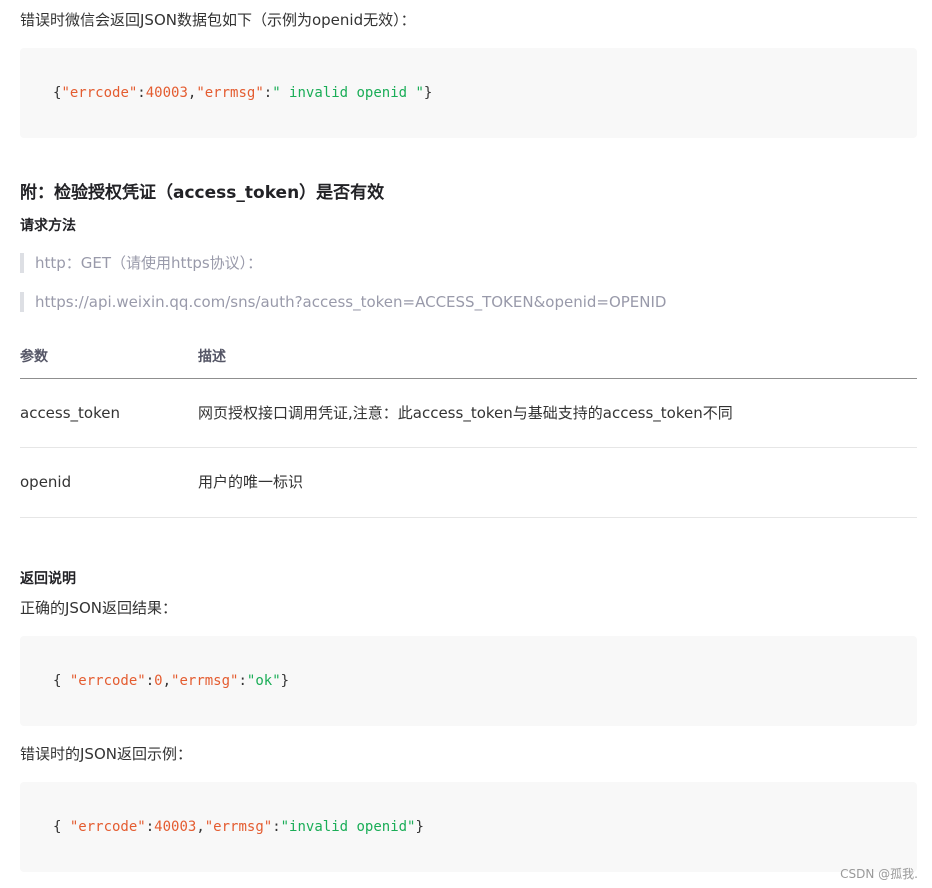  What do you see at coordinates (468, 681) in the screenshot?
I see `code-block-ok-result: { "errcode":0,"errmsg":"ok"}` at bounding box center [468, 681].